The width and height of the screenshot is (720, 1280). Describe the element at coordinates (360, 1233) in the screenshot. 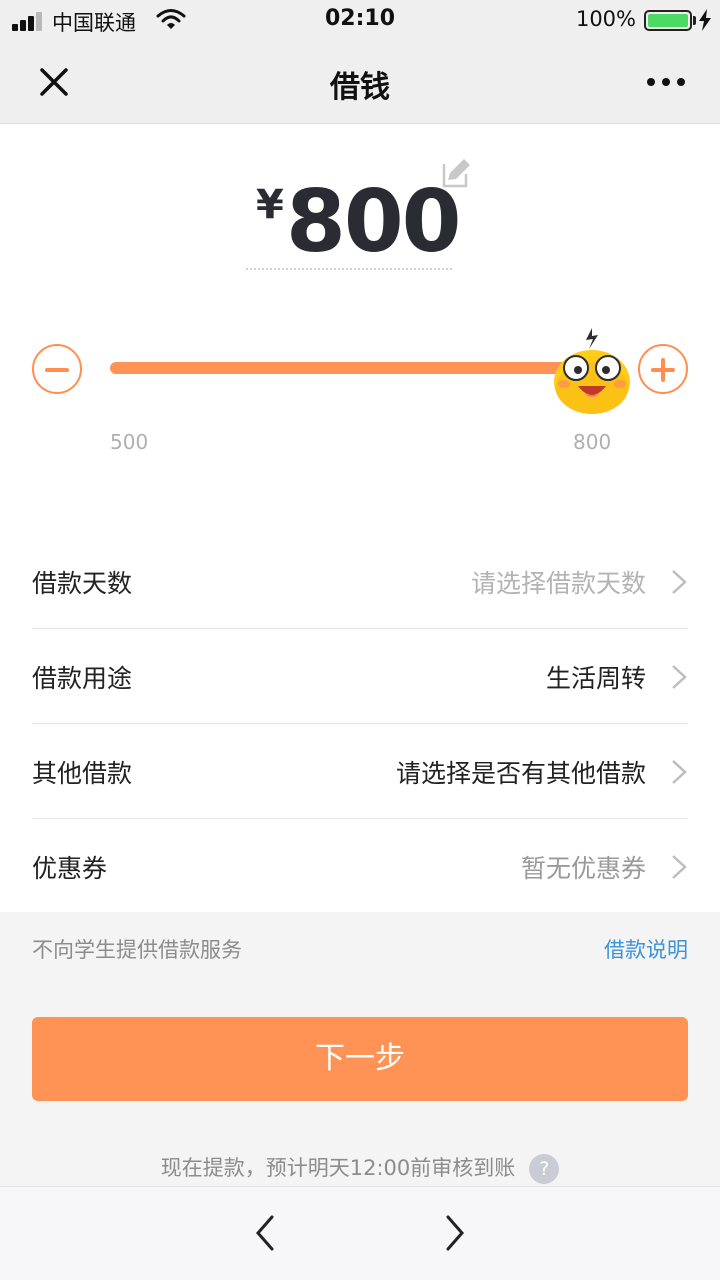

I see `browser-toolbar` at that location.